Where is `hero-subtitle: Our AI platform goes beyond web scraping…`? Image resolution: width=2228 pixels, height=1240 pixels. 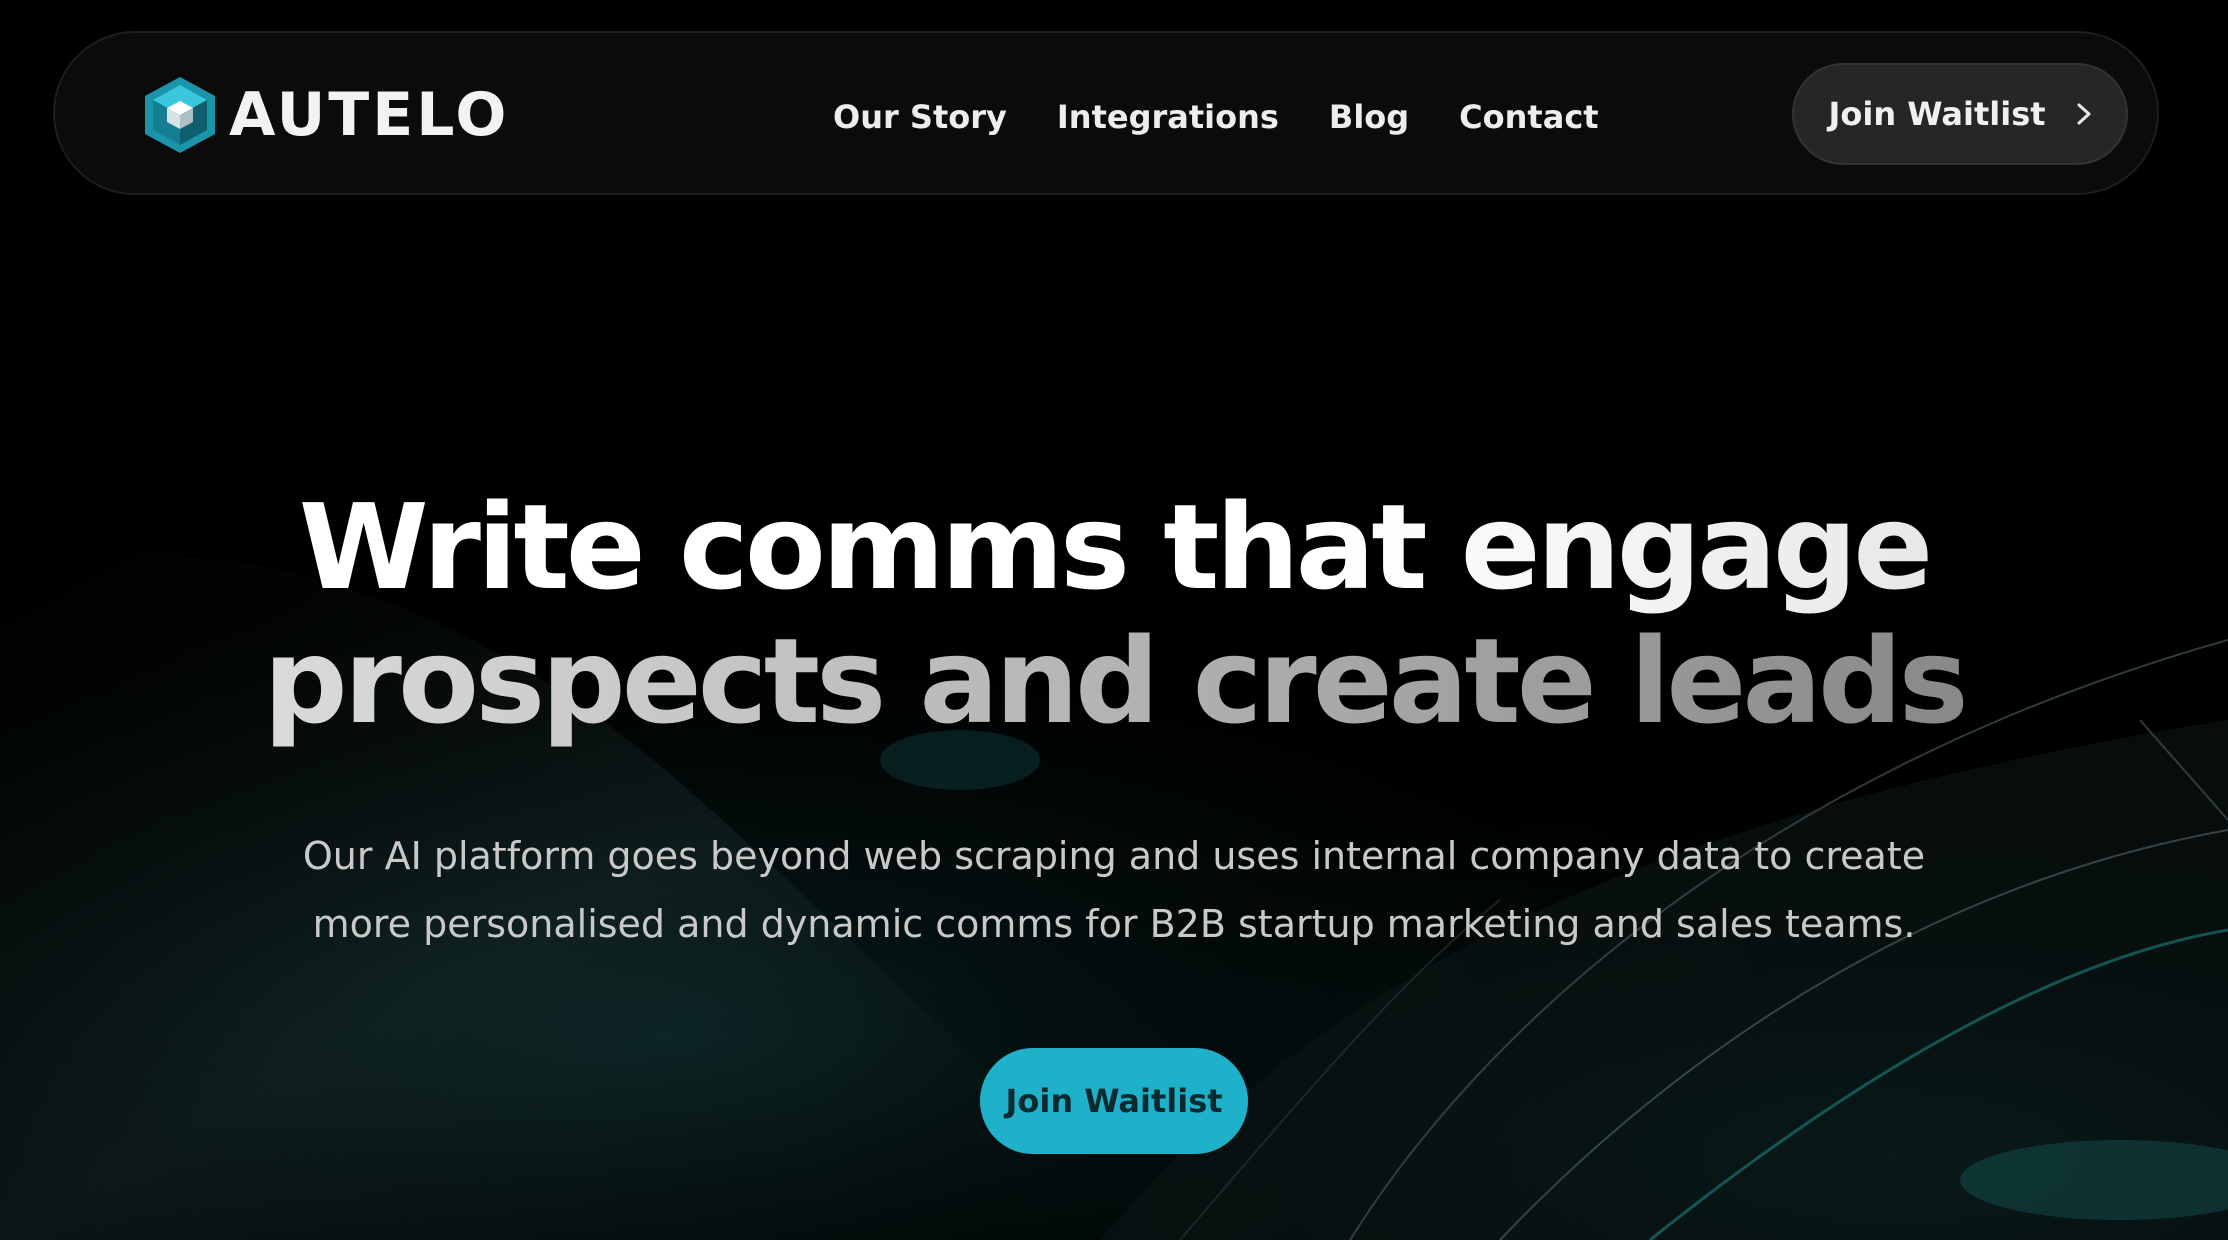
hero-subtitle: Our AI platform goes beyond web scraping… is located at coordinates (1114, 890).